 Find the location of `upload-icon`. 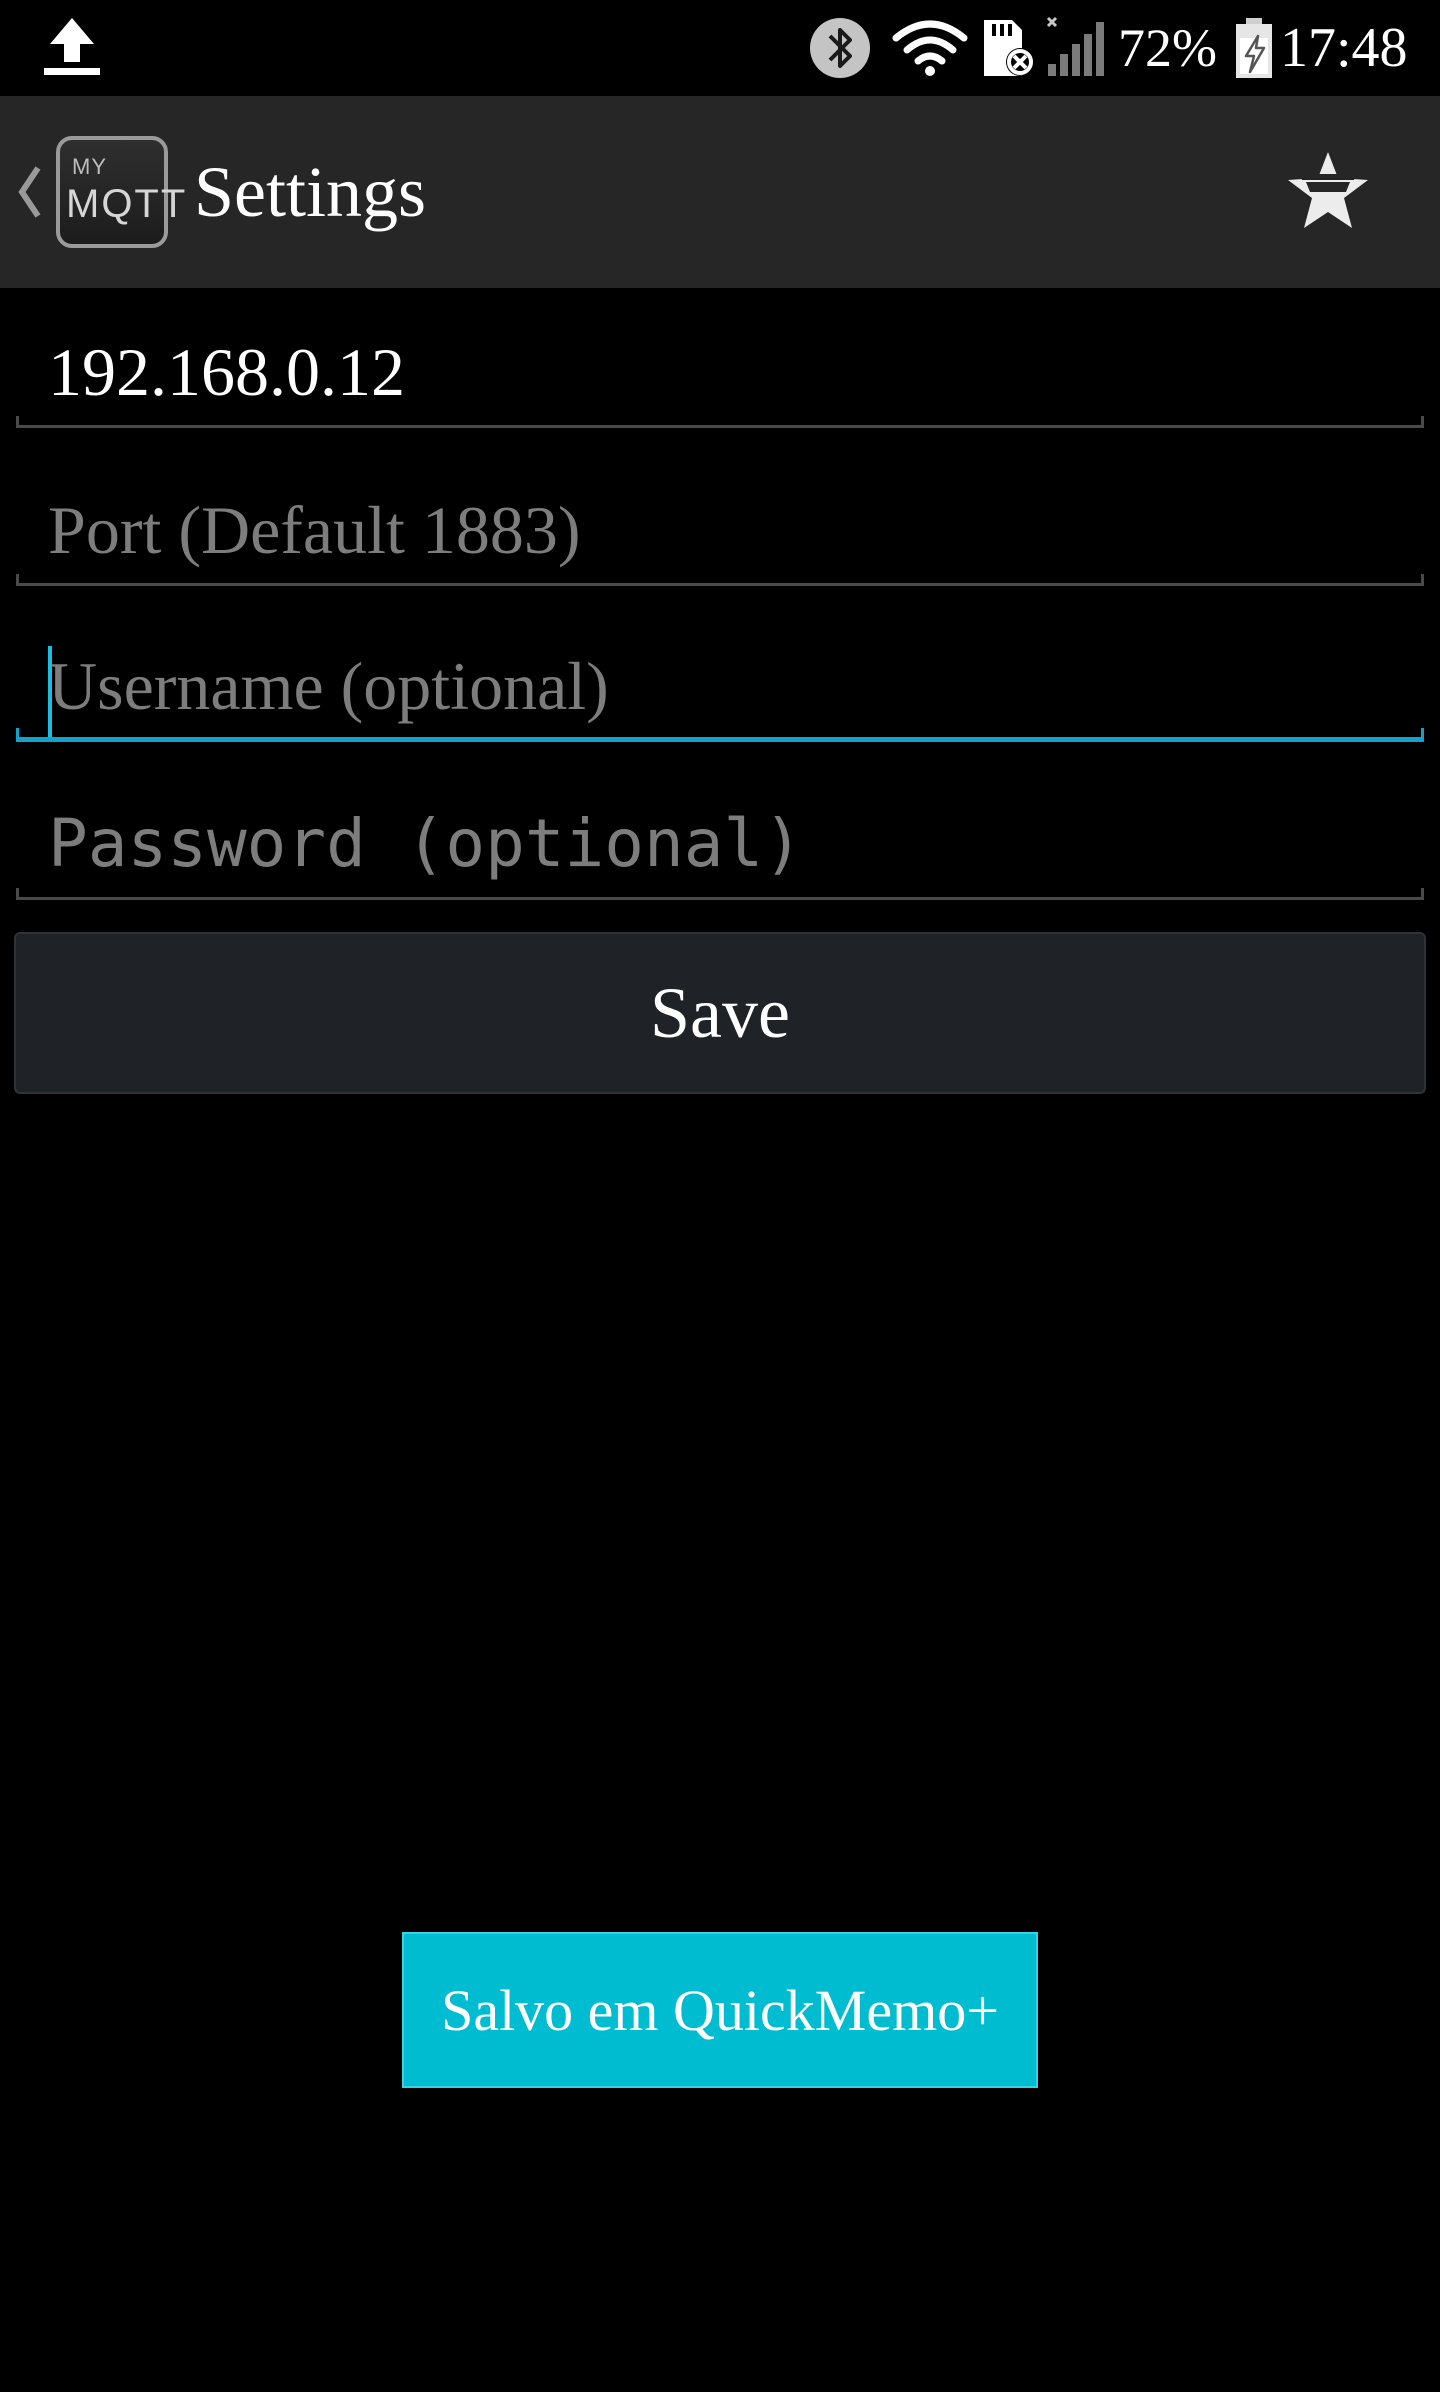

upload-icon is located at coordinates (72, 46).